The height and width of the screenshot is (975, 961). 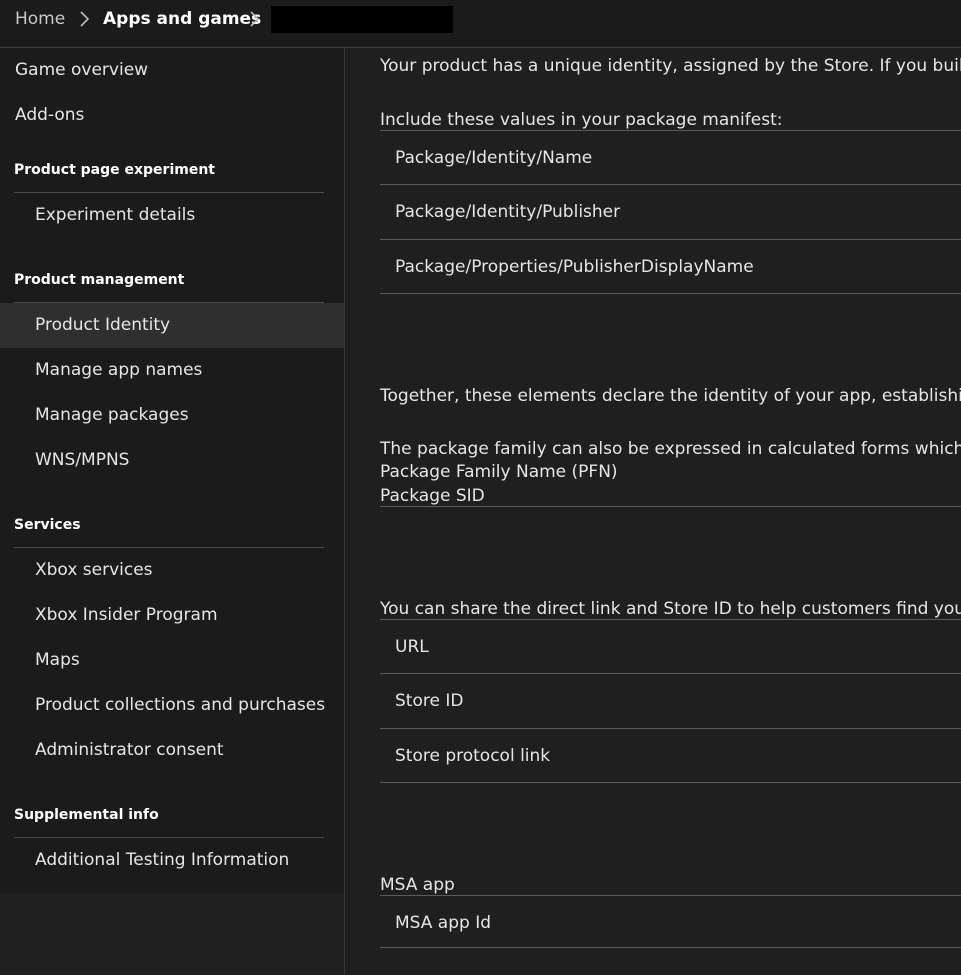 What do you see at coordinates (172, 325) in the screenshot?
I see `sidebar-item-product-identity: Product Identity` at bounding box center [172, 325].